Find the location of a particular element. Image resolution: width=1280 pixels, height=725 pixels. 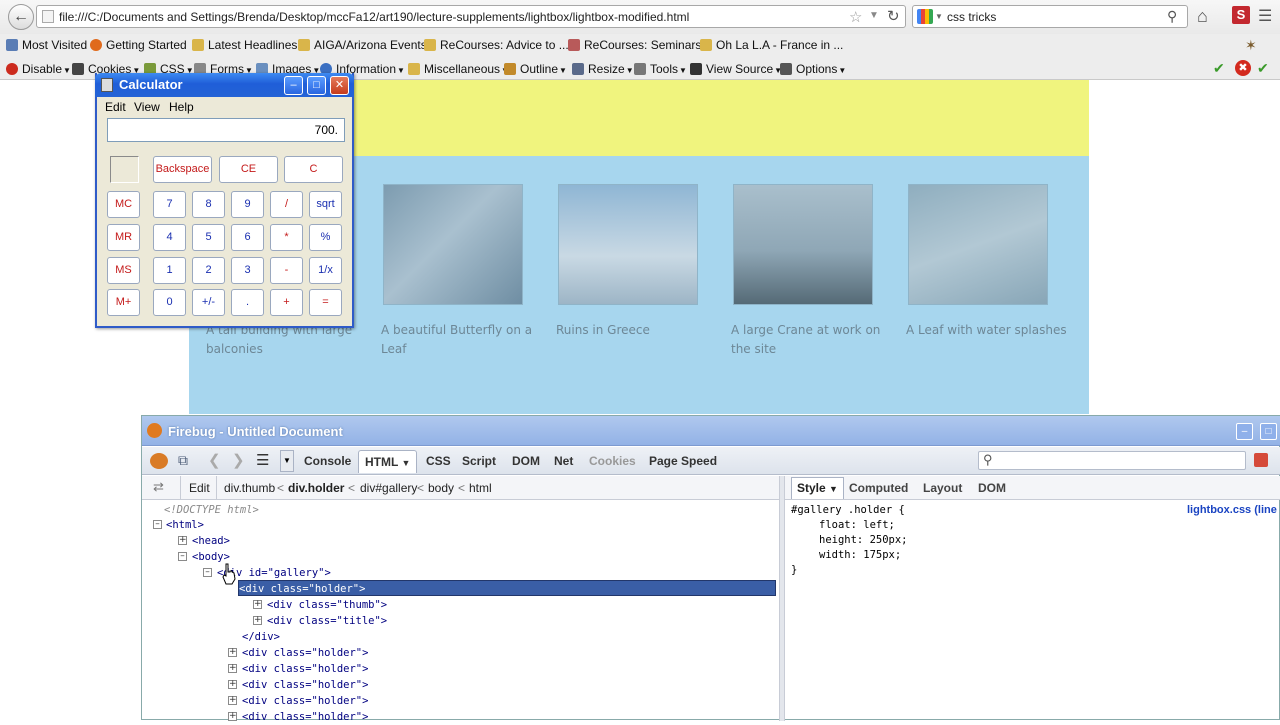

calc-menu-edit: Edit is located at coordinates (115, 107).